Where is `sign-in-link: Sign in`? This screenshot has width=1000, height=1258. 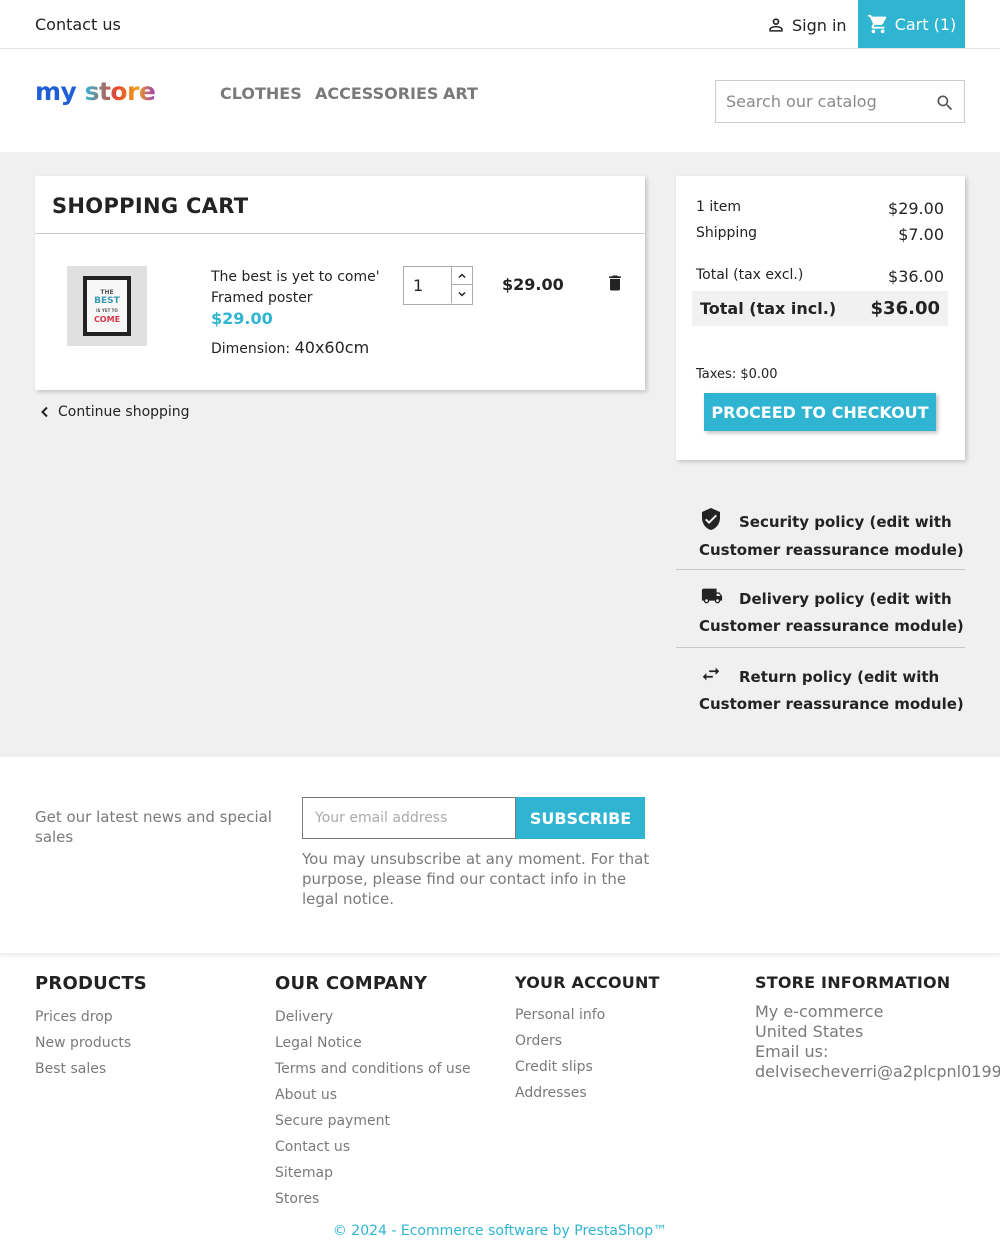 sign-in-link: Sign in is located at coordinates (806, 25).